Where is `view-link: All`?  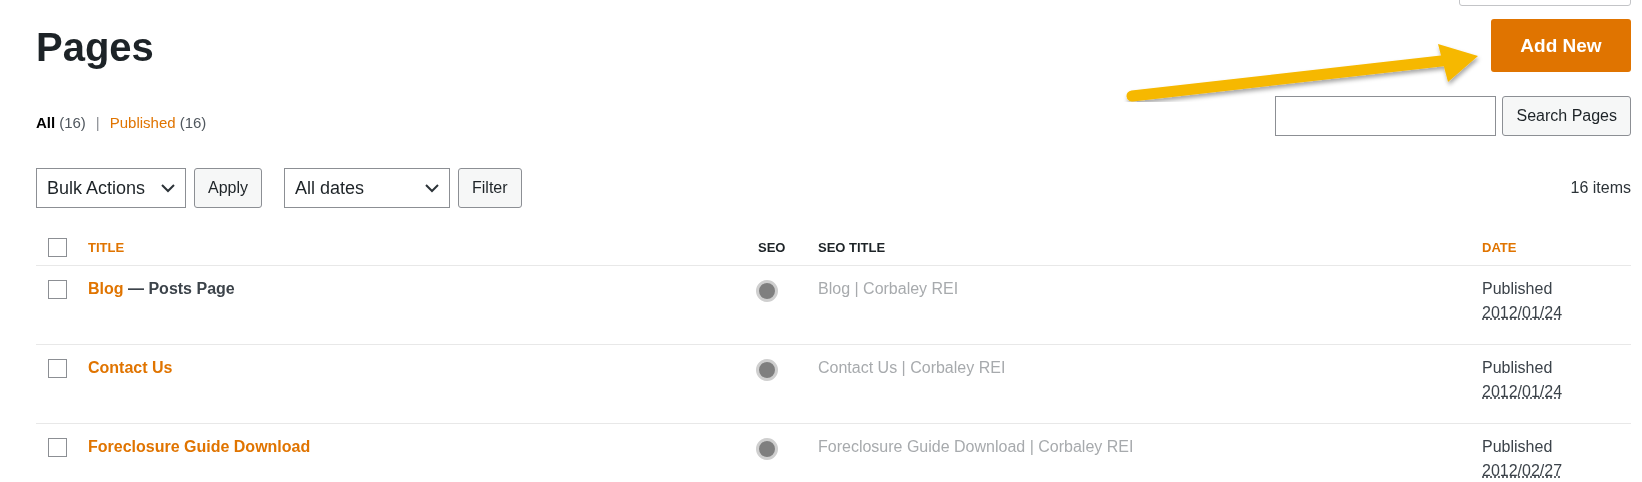 view-link: All is located at coordinates (46, 122).